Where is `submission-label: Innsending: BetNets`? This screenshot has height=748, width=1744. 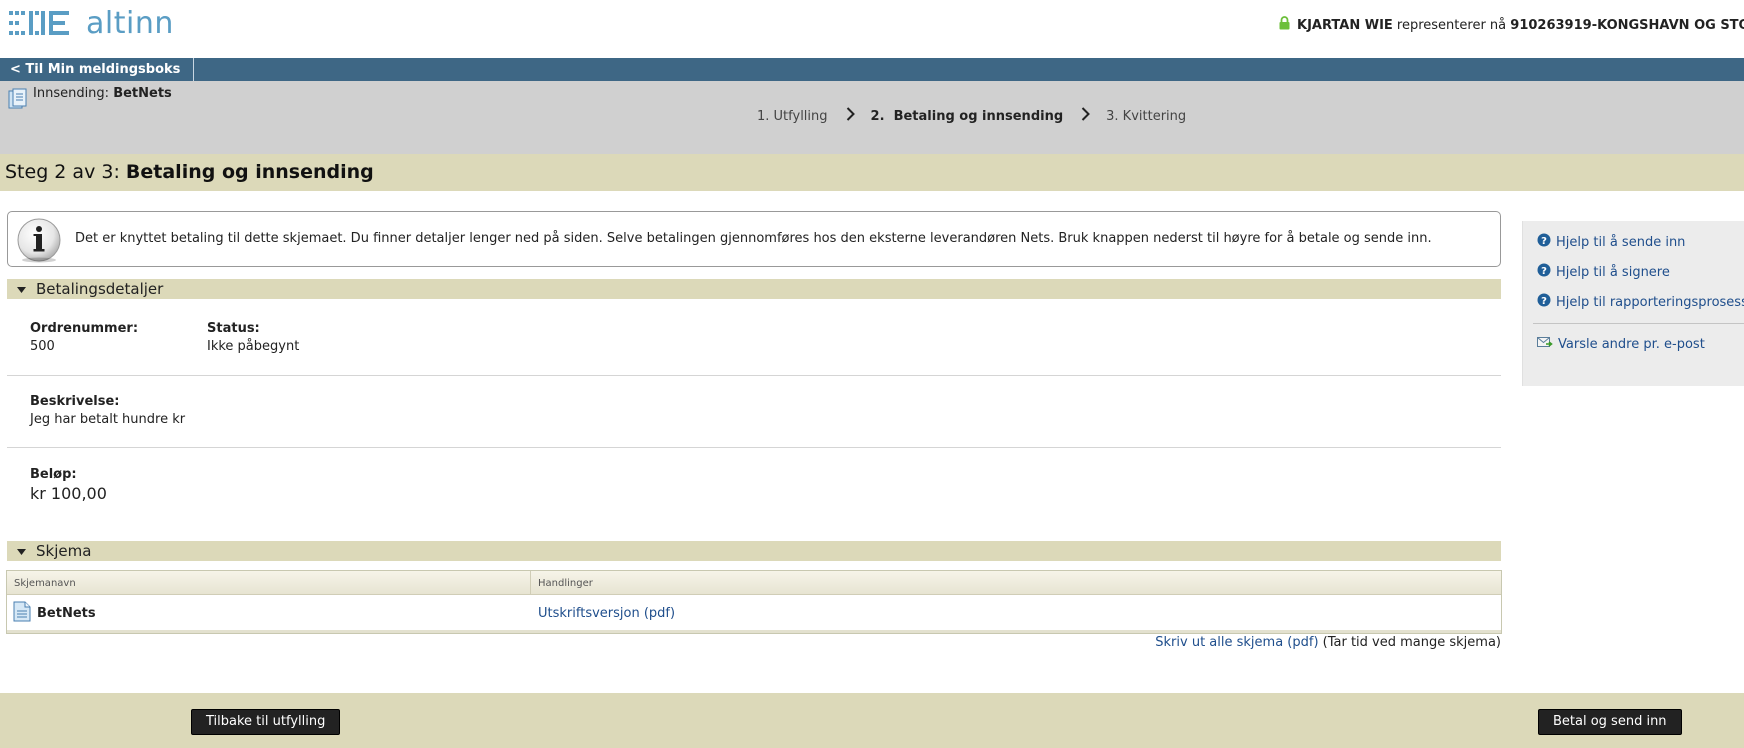
submission-label: Innsending: BetNets is located at coordinates (102, 93).